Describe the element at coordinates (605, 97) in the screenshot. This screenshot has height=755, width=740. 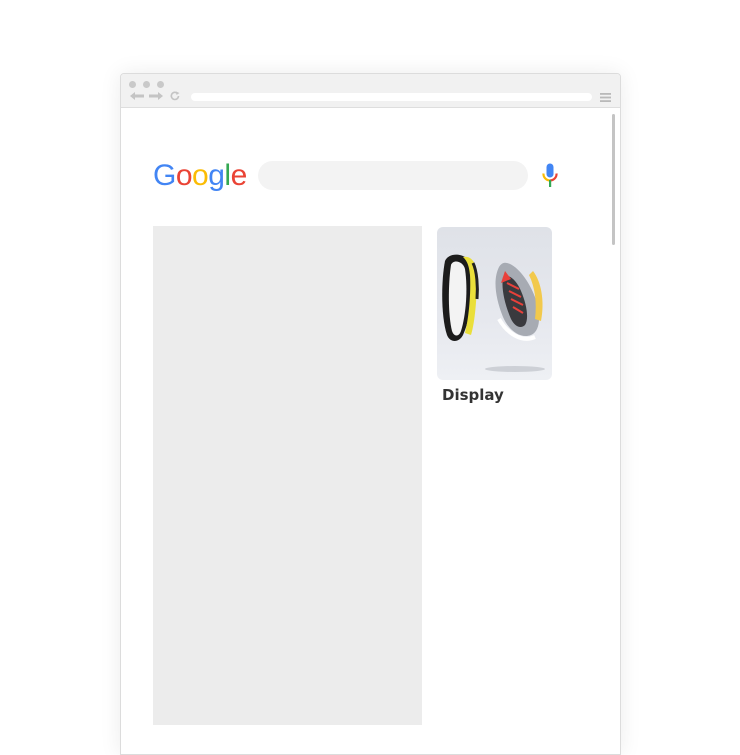
I see `hamburger-menu-icon` at that location.